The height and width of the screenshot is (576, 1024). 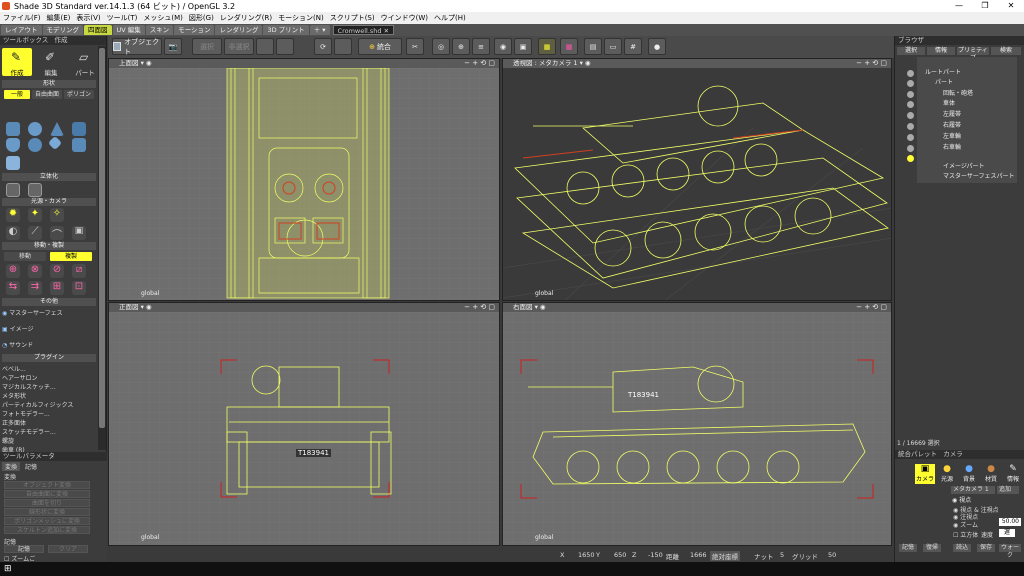 What do you see at coordinates (22, 18) in the screenshot?
I see `menu-file: ファイル(F)` at bounding box center [22, 18].